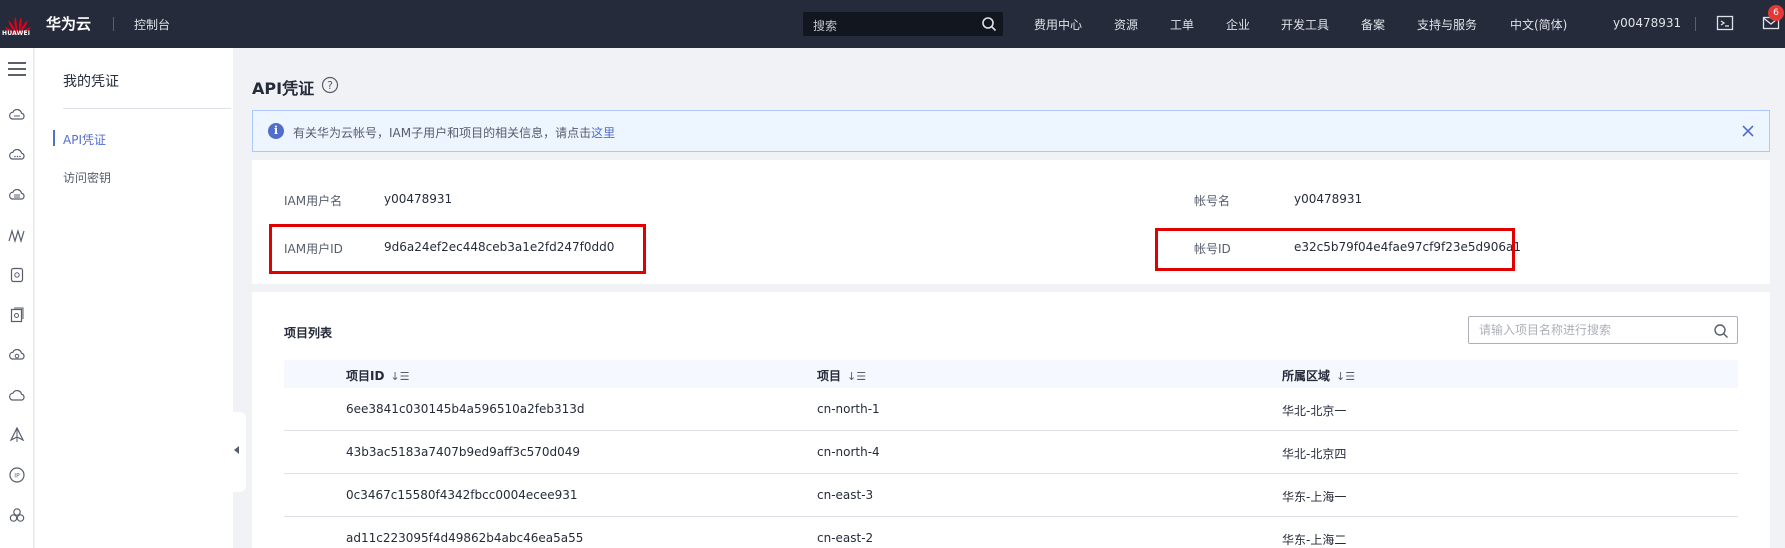 This screenshot has width=1785, height=548. I want to click on cloud-shell-icon, so click(1725, 23).